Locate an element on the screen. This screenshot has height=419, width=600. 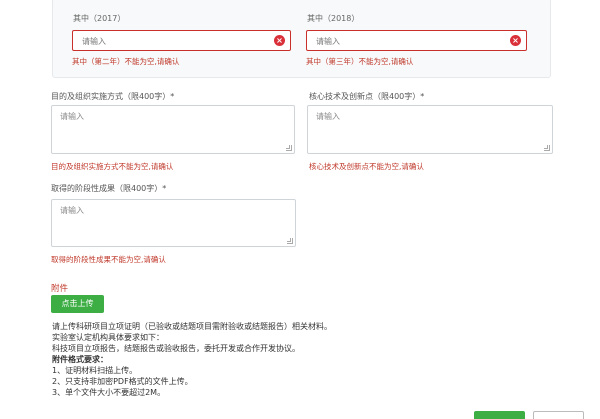
format-requirements-title: 附件格式要求： is located at coordinates (80, 359).